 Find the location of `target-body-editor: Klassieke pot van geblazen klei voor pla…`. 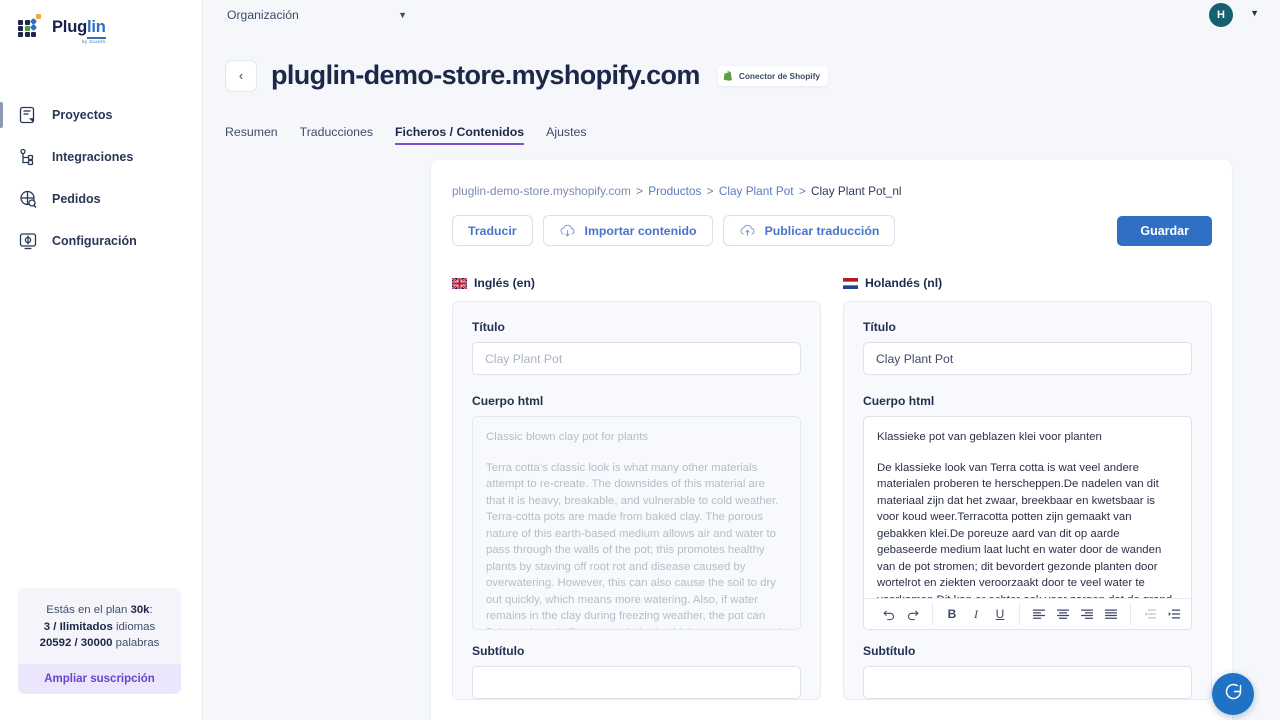

target-body-editor: Klassieke pot van geblazen klei voor pla… is located at coordinates (1027, 523).